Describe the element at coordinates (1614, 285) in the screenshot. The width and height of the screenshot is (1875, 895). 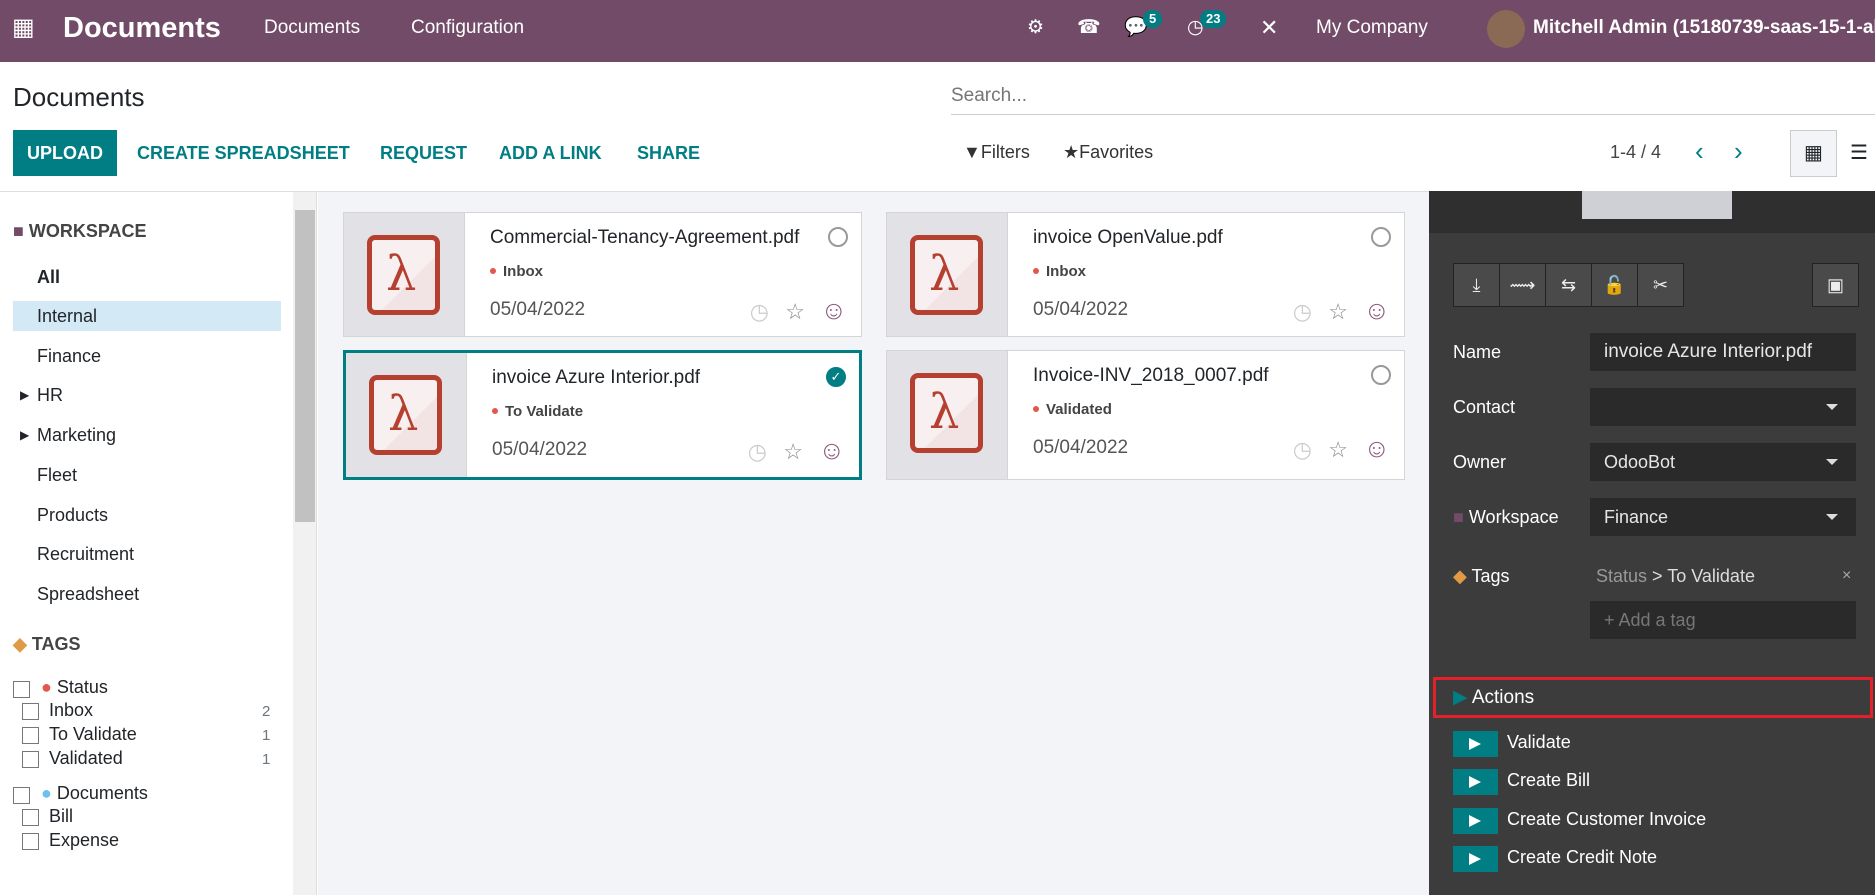
I see `unlock-icon: 🔓` at that location.